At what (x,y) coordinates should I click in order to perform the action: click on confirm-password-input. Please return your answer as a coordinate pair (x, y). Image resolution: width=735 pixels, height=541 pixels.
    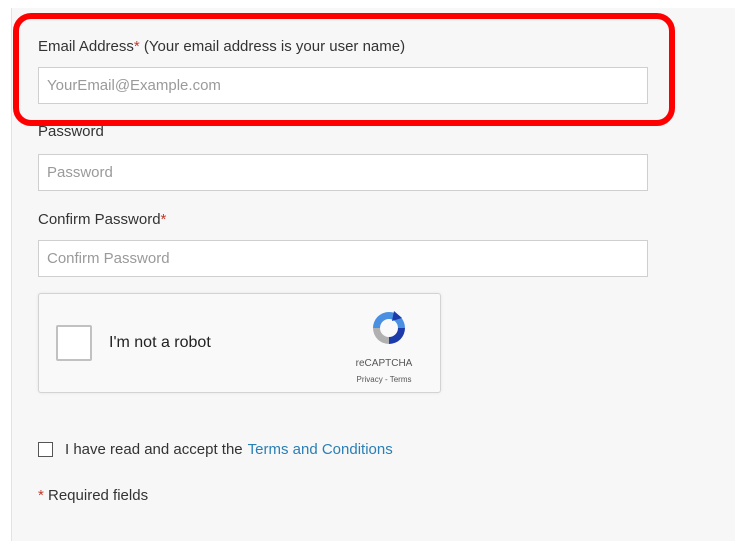
    Looking at the image, I should click on (343, 258).